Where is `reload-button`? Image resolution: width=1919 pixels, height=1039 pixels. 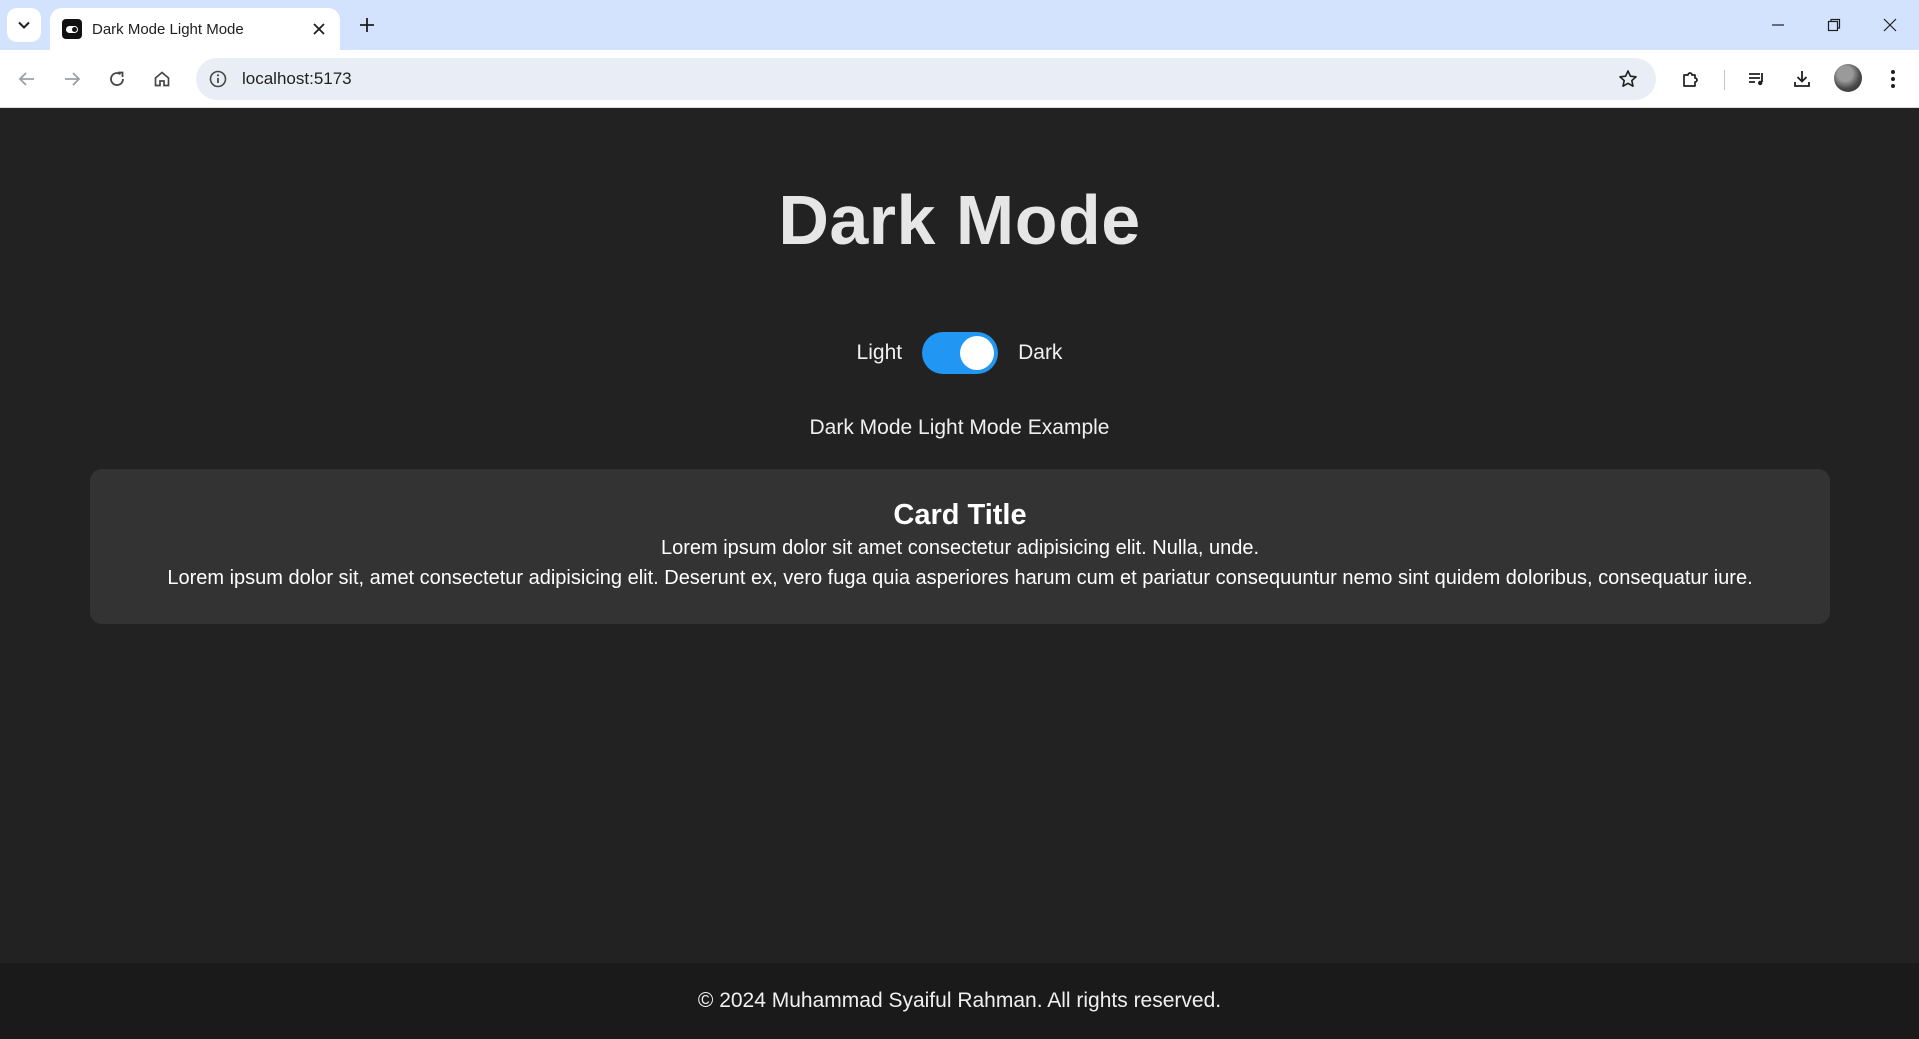 reload-button is located at coordinates (117, 79).